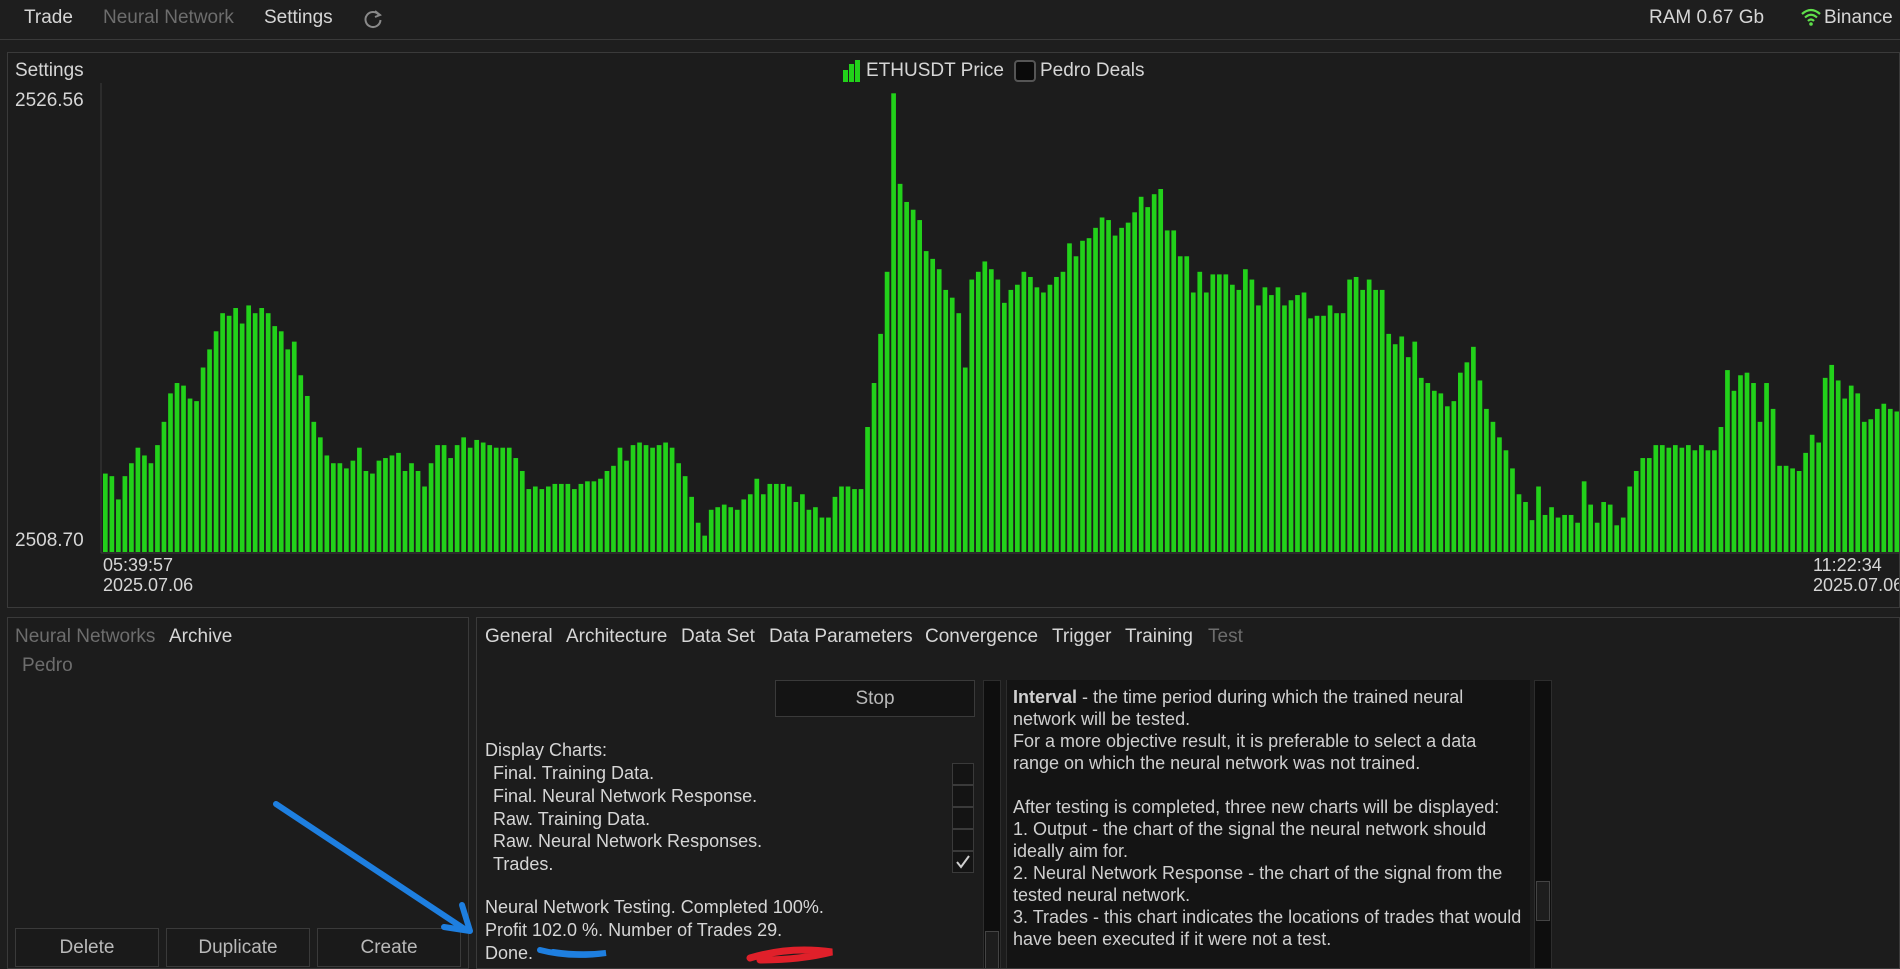 The width and height of the screenshot is (1900, 969). Describe the element at coordinates (1811, 17) in the screenshot. I see `wifi-icon` at that location.